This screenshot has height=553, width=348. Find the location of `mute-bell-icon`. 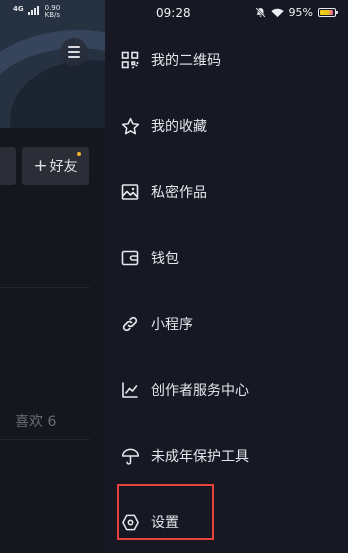

mute-bell-icon is located at coordinates (260, 12).